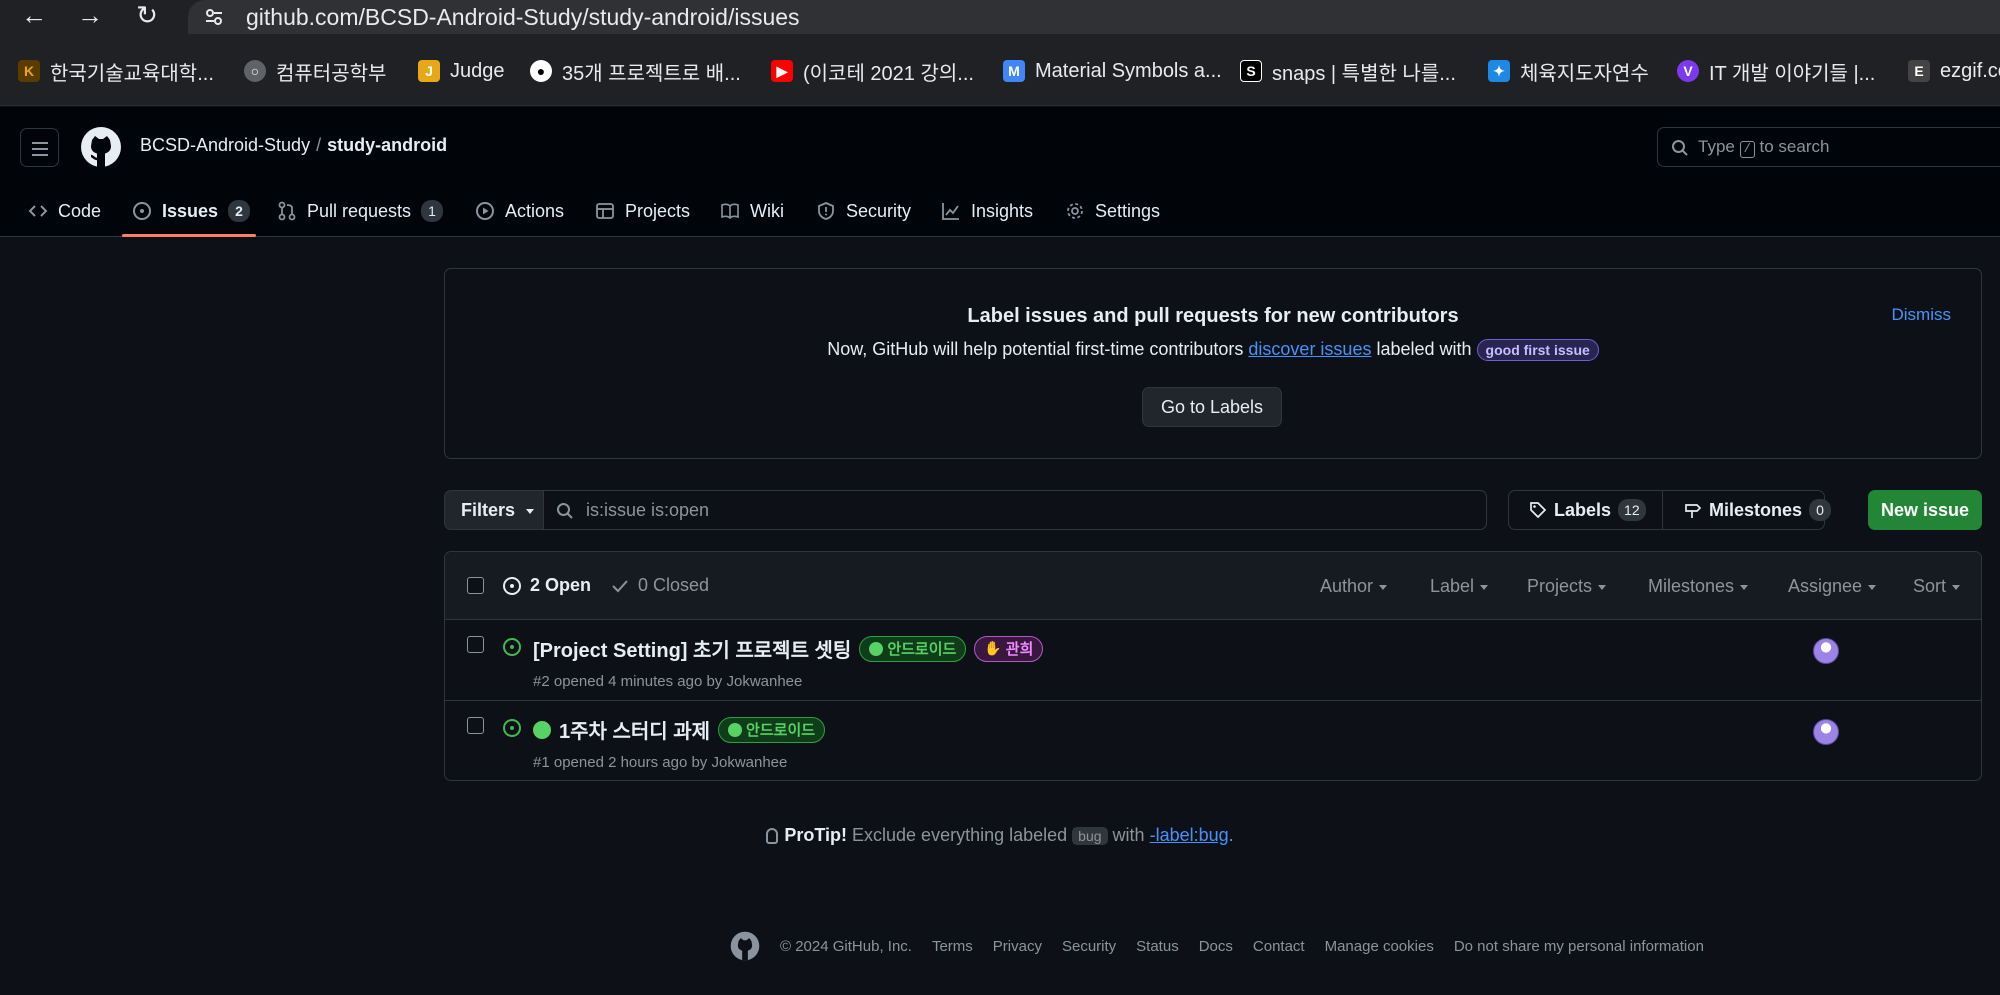 The height and width of the screenshot is (995, 2000). I want to click on label-dropdown: Label, so click(1459, 586).